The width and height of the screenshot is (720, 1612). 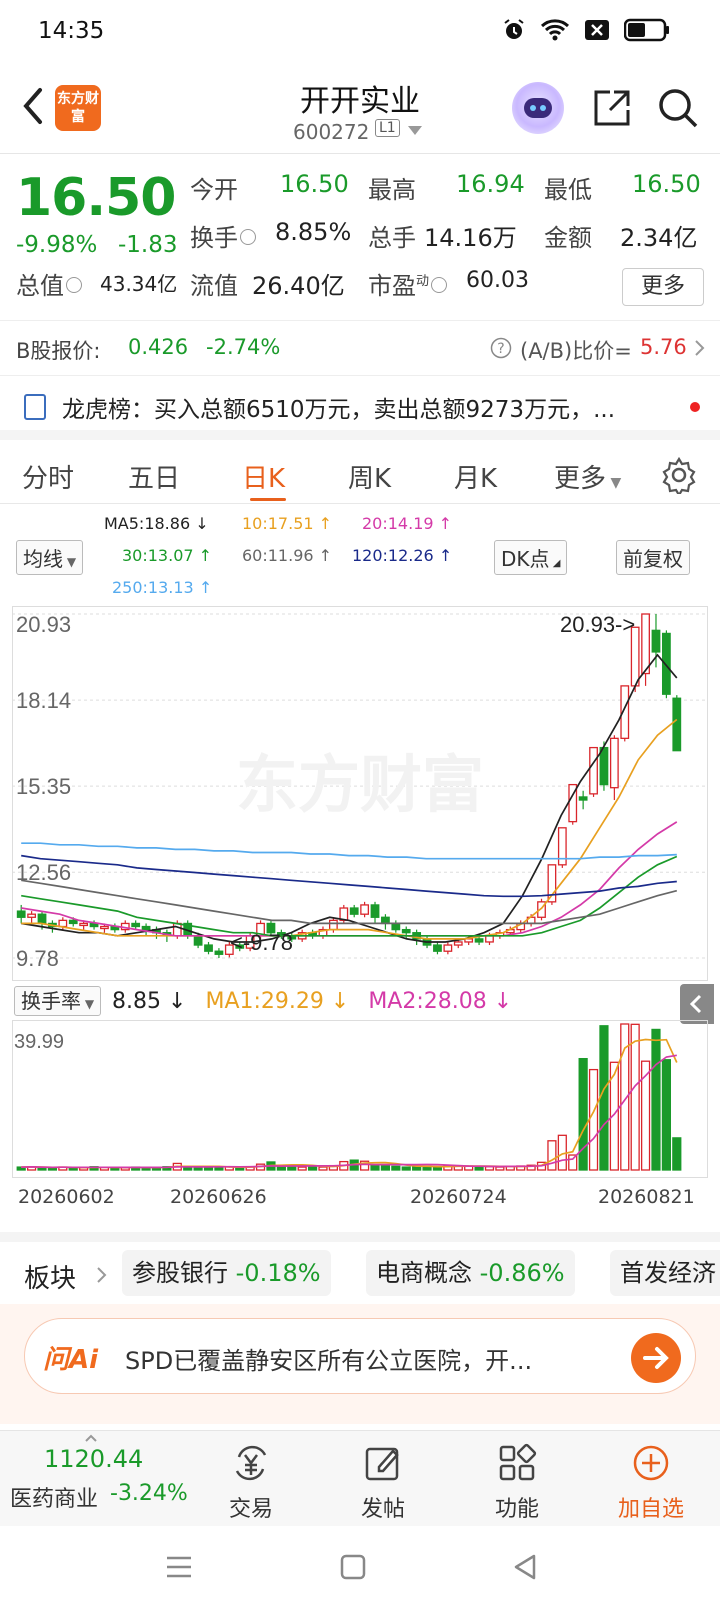 I want to click on menu-icon, so click(x=179, y=1567).